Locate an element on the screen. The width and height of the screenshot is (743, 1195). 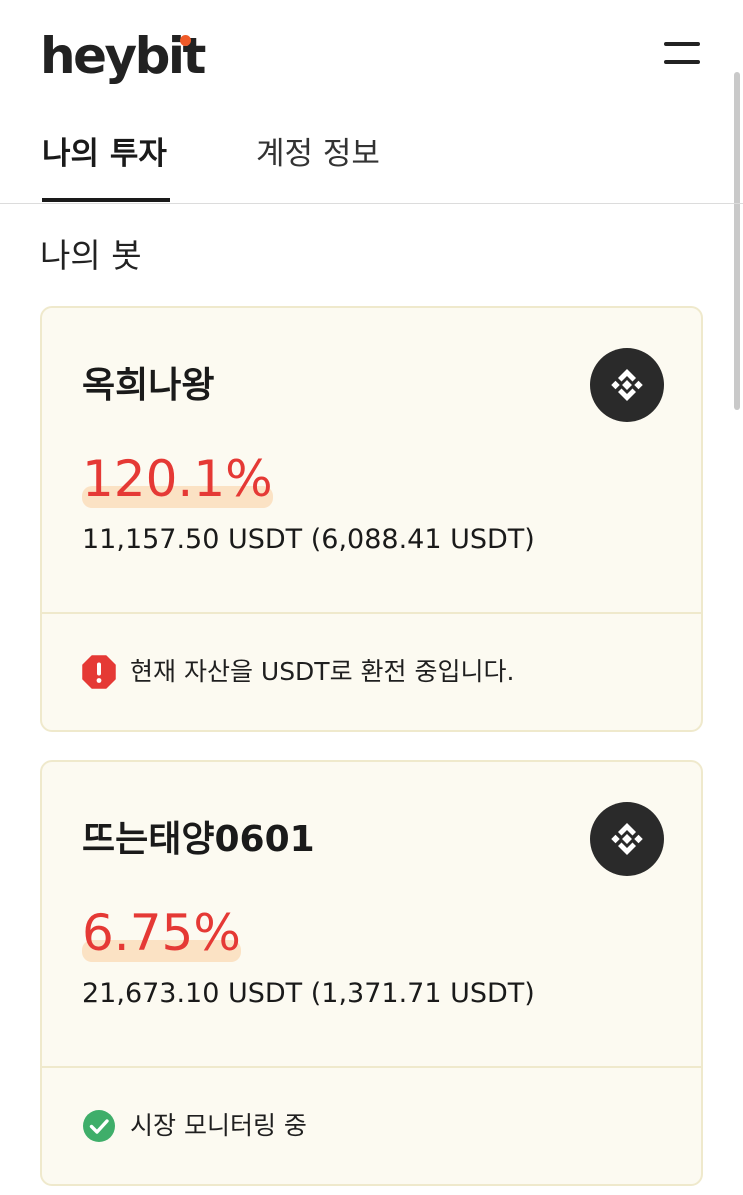
check-circle-icon is located at coordinates (99, 1126).